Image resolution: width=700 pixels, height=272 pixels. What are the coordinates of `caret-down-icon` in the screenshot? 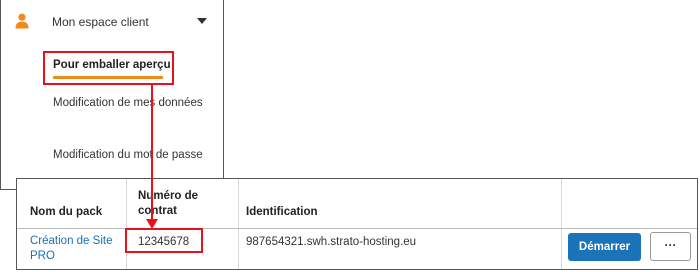 It's located at (202, 21).